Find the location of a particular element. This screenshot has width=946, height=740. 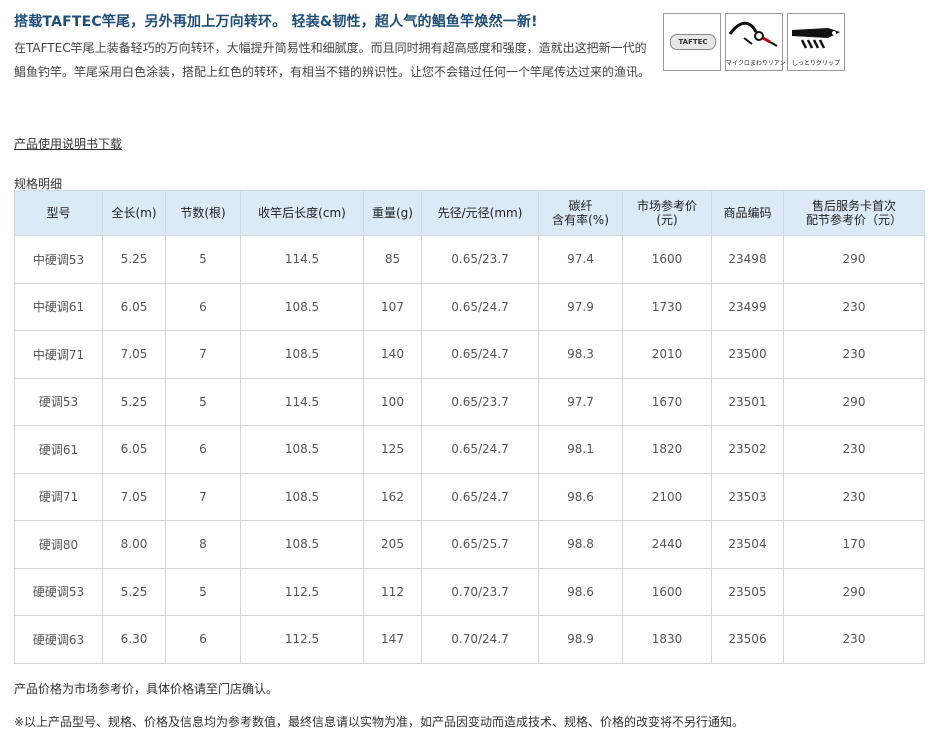

micro-swivel-icon: マイクロまわりリアン is located at coordinates (755, 42).